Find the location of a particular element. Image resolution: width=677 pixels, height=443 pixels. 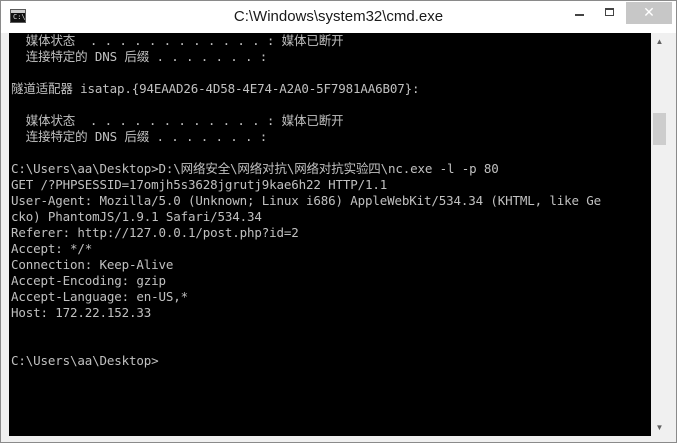

cmd-icon-glyph: C:\ is located at coordinates (19, 17).